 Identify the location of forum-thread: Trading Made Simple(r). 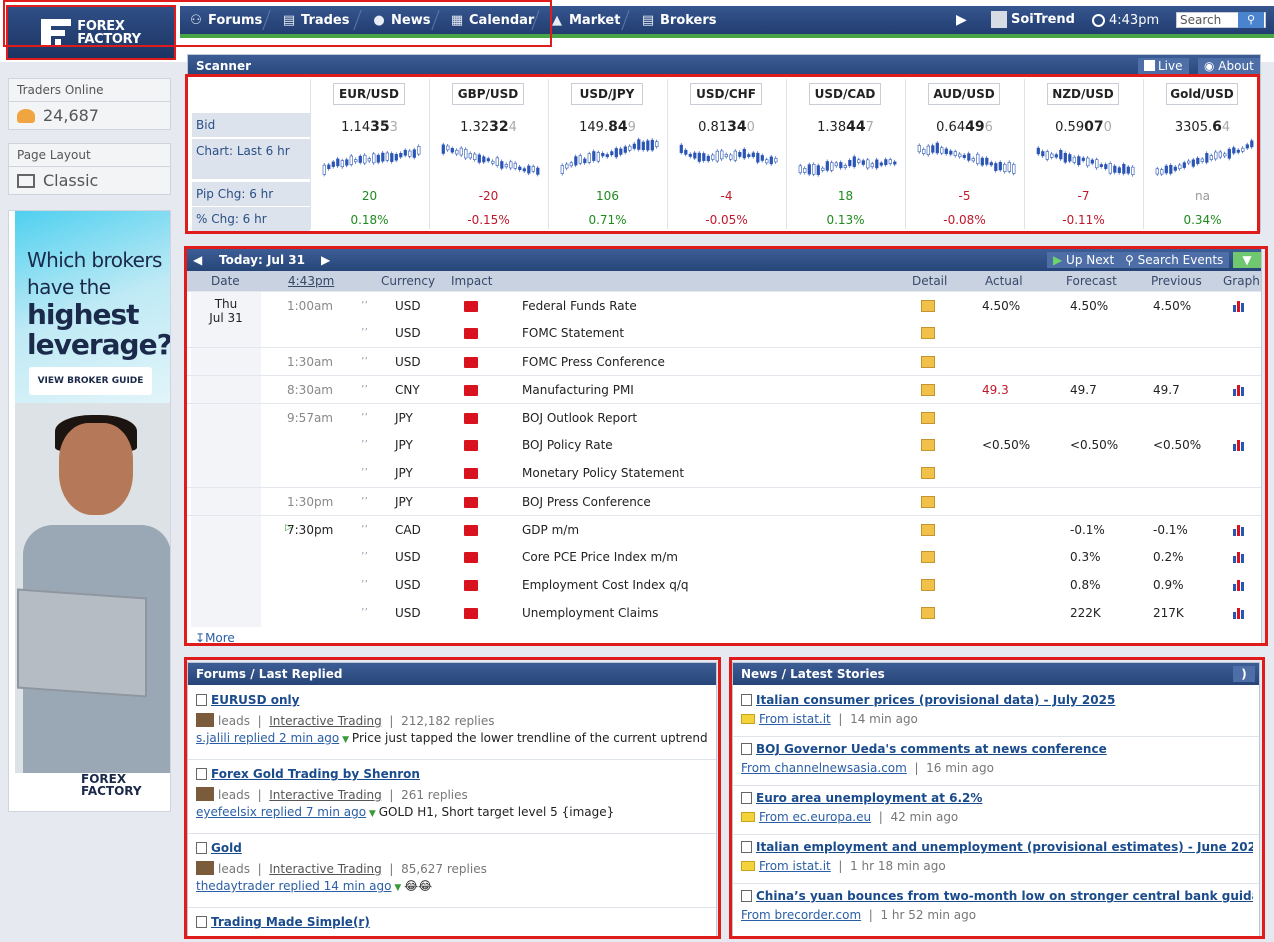
(452, 922).